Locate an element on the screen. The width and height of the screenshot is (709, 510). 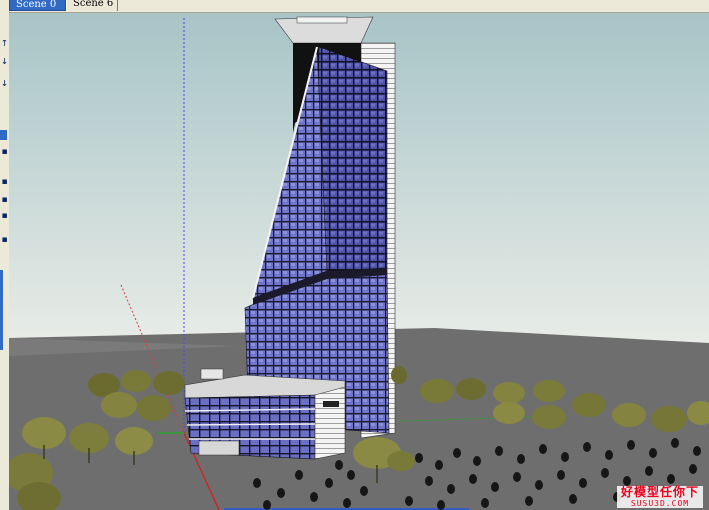
roof-unit is located at coordinates (212, 374).